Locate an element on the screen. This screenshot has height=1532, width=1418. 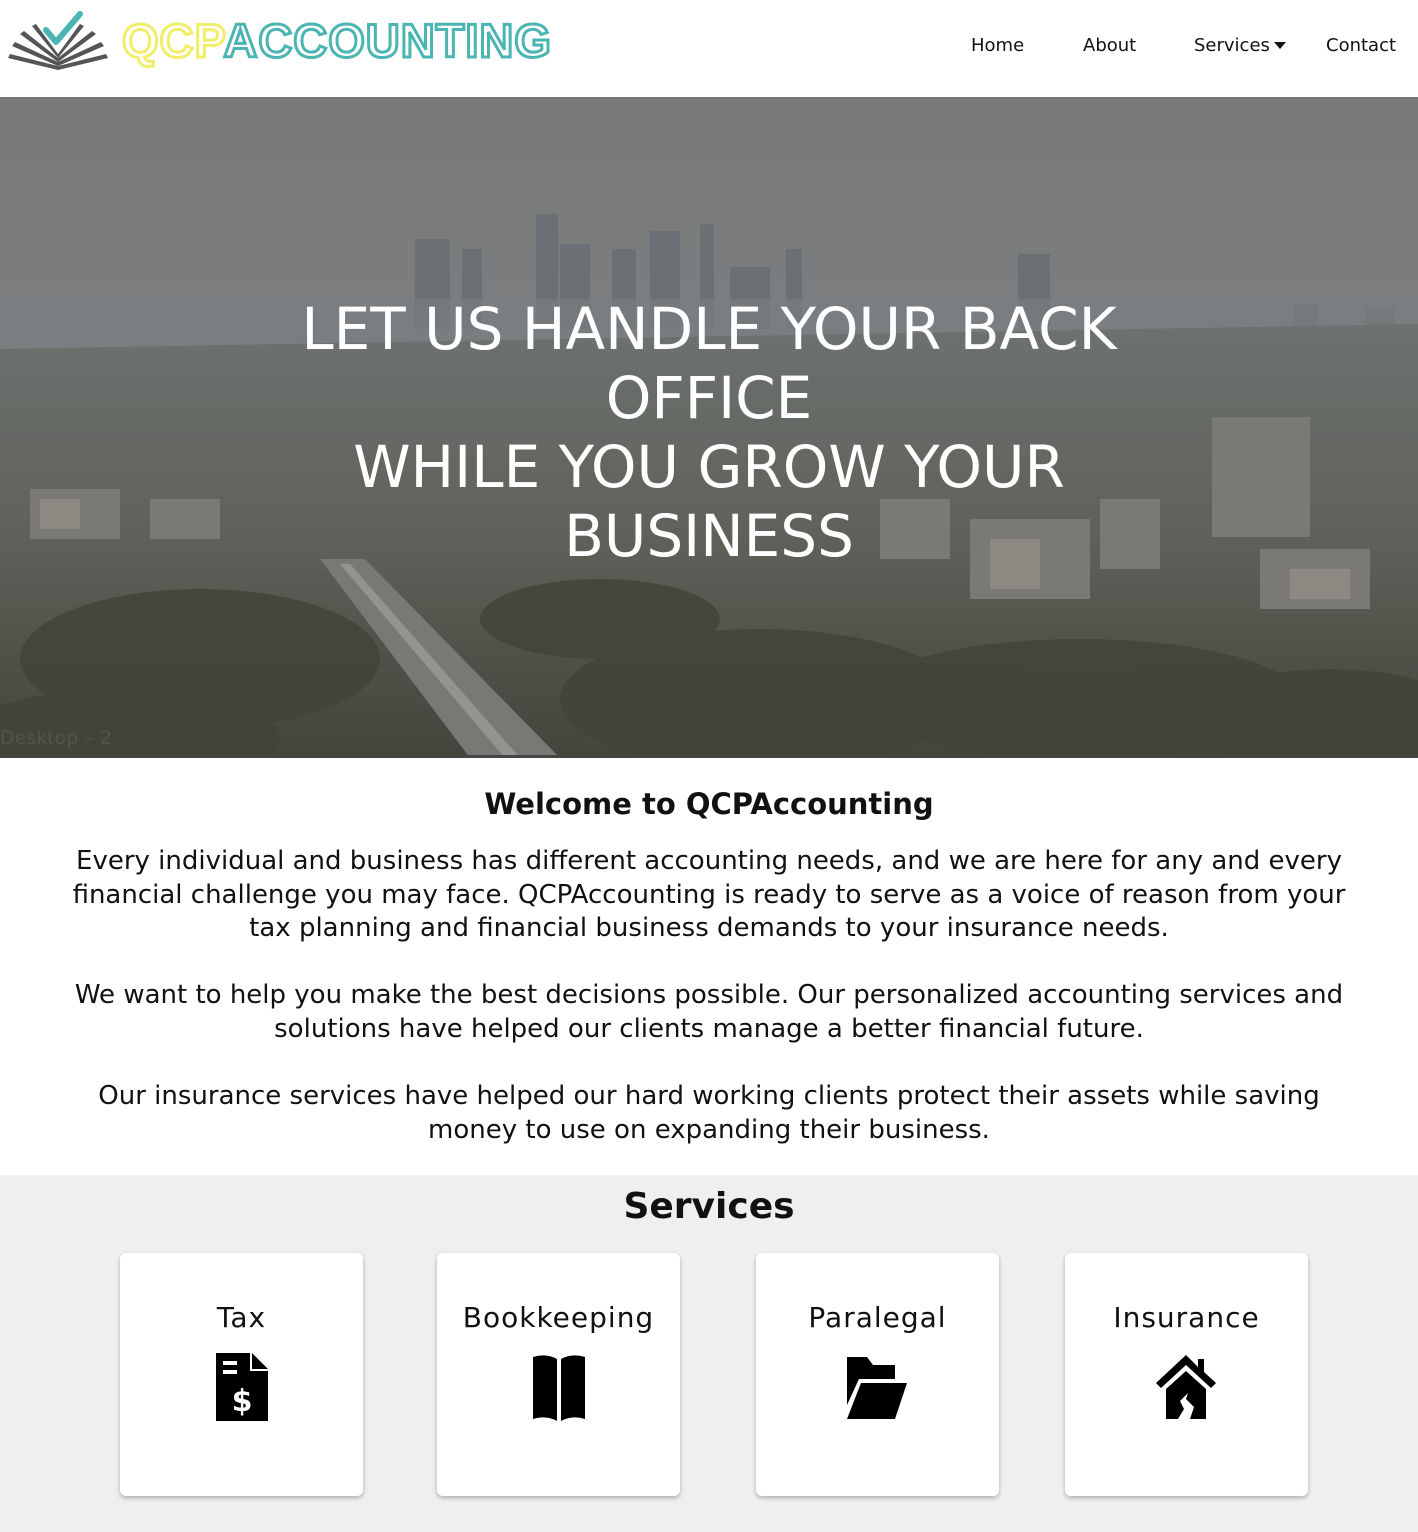
hero-line-3: WHILE YOU GROW YOUR is located at coordinates (709, 467).